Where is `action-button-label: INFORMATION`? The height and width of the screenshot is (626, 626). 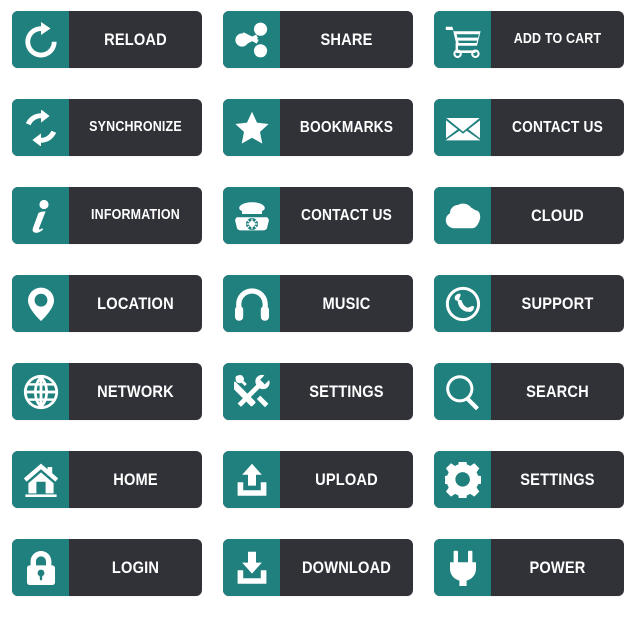
action-button-label: INFORMATION is located at coordinates (135, 215).